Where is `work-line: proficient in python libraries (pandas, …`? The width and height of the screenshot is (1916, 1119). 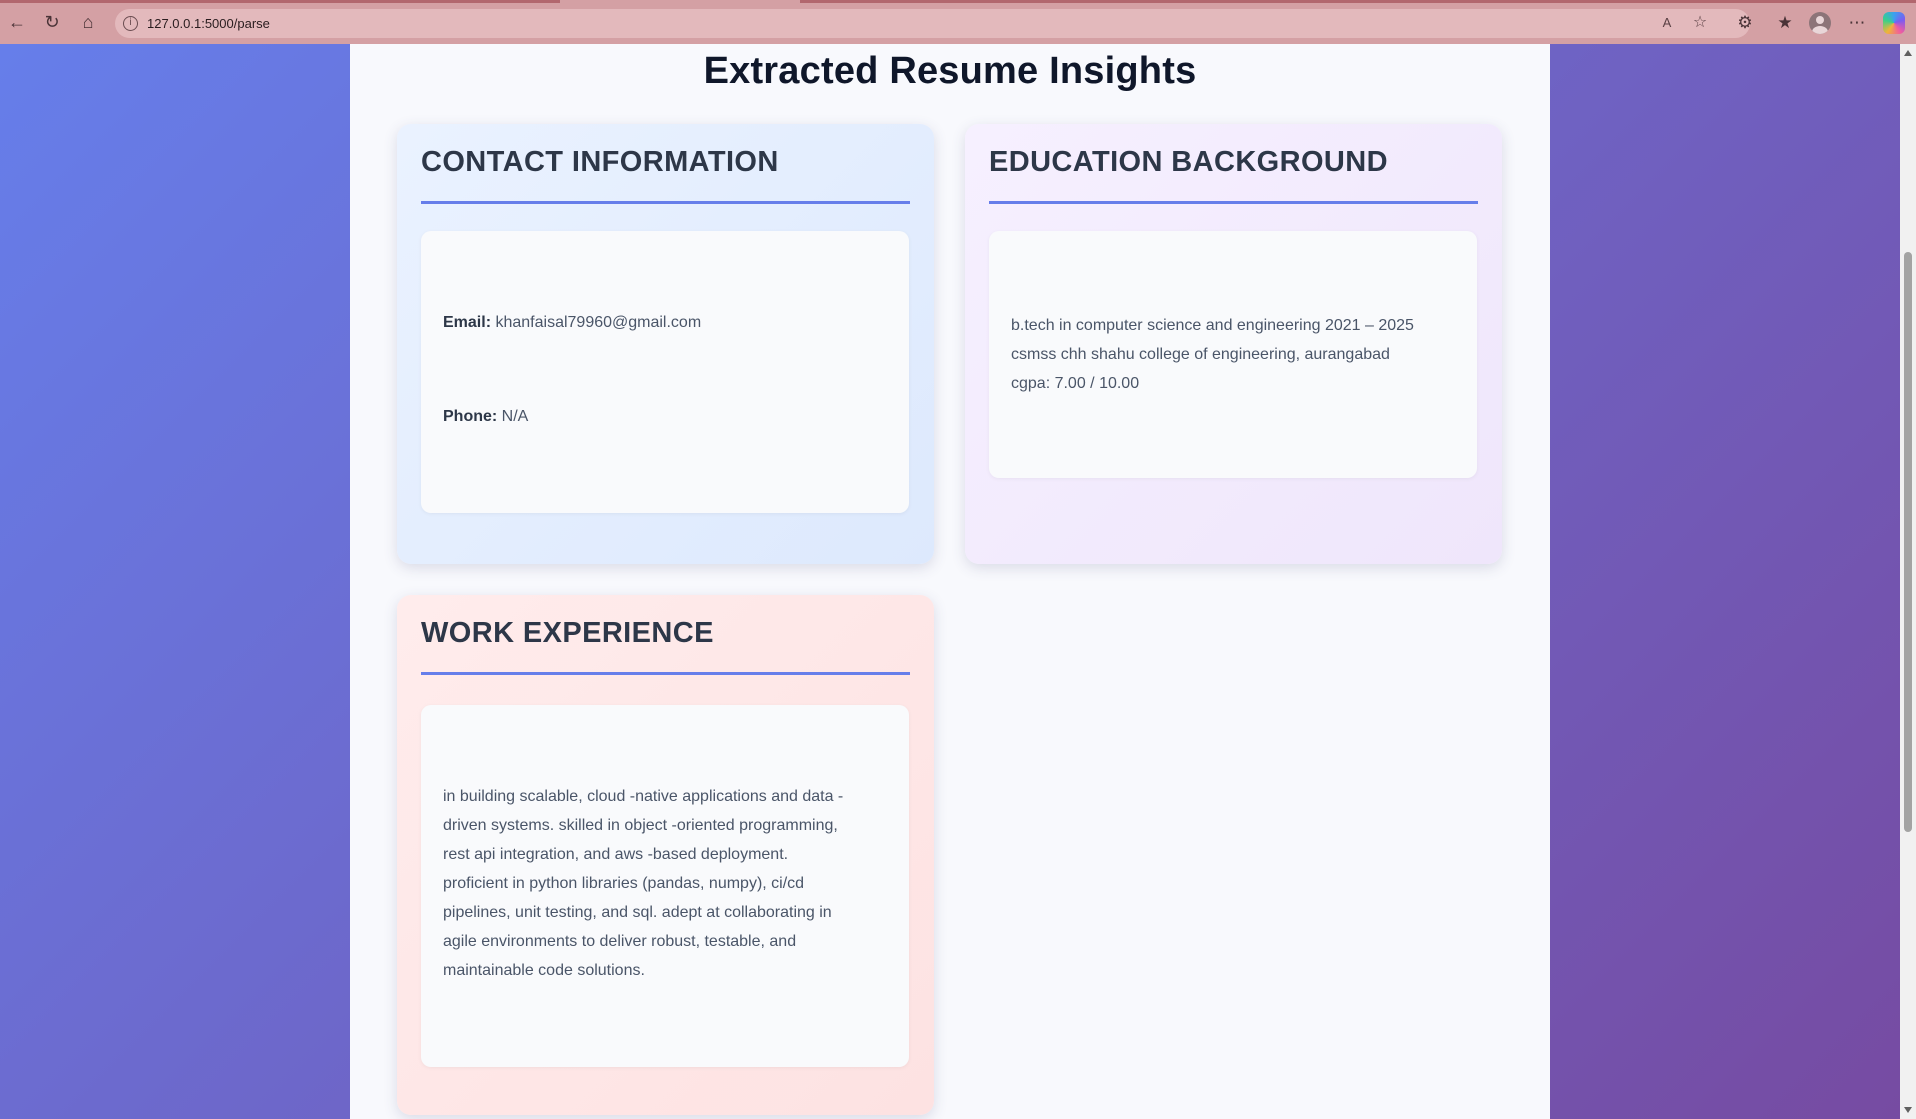
work-line: proficient in python libraries (pandas, … is located at coordinates (624, 883).